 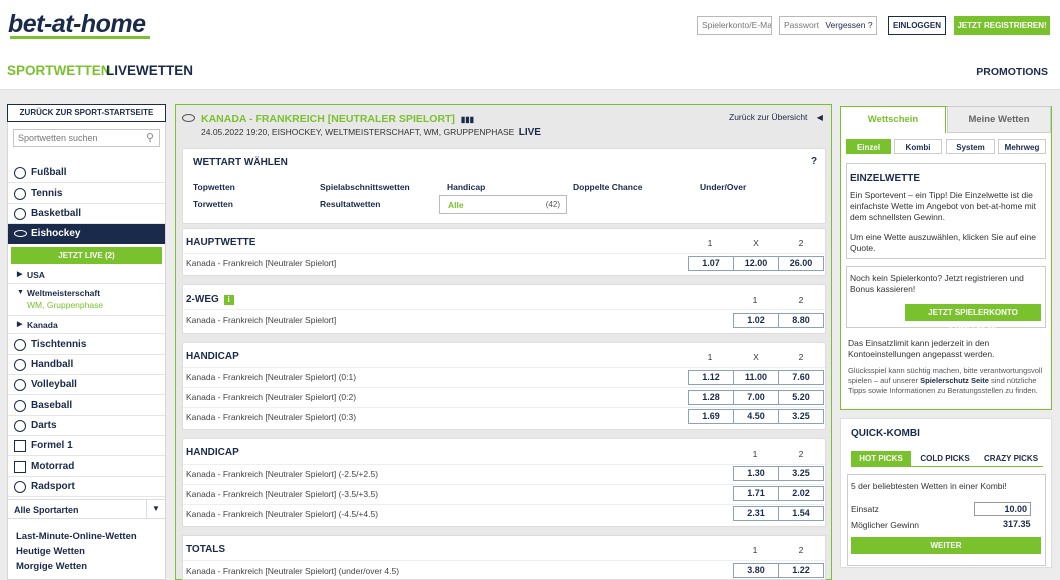 What do you see at coordinates (86, 194) in the screenshot?
I see `sidebar-item-tennis: Tennis` at bounding box center [86, 194].